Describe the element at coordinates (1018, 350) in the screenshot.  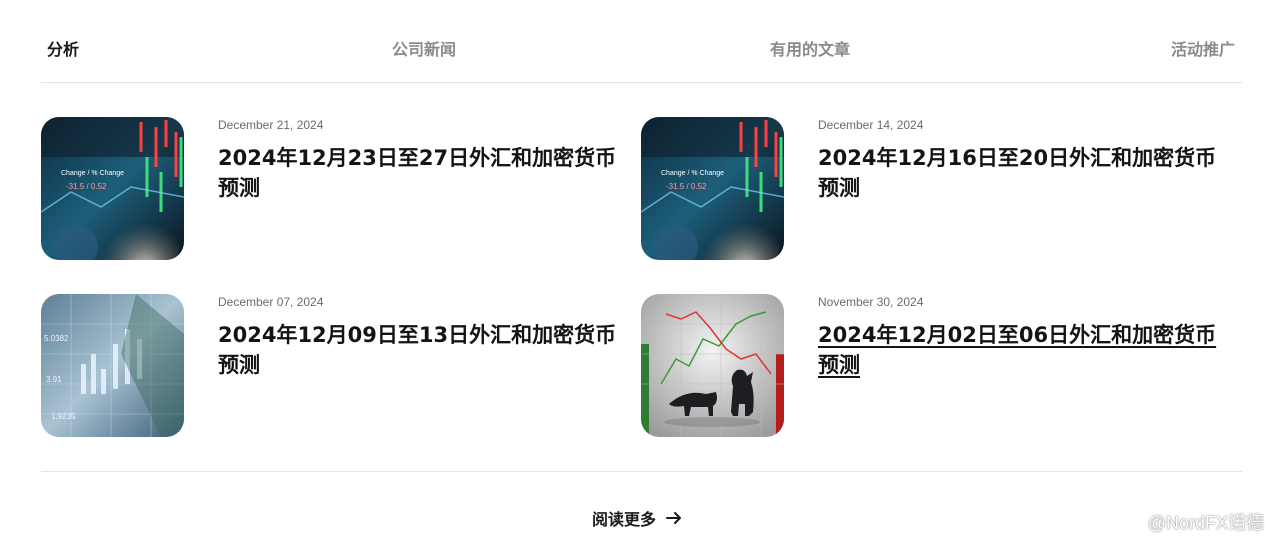
I see `article-title-link: 2024年12月02日至06日外汇和加密货币预测` at that location.